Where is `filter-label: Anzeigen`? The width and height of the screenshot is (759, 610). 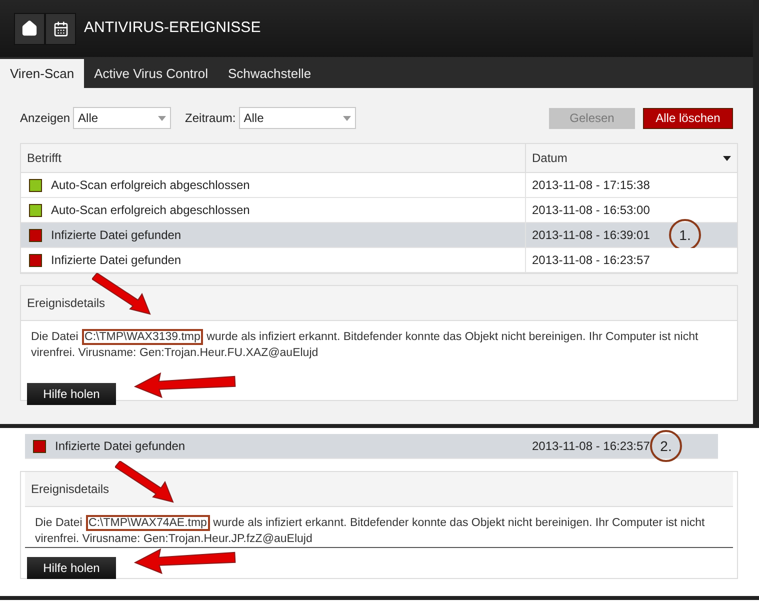 filter-label: Anzeigen is located at coordinates (45, 118).